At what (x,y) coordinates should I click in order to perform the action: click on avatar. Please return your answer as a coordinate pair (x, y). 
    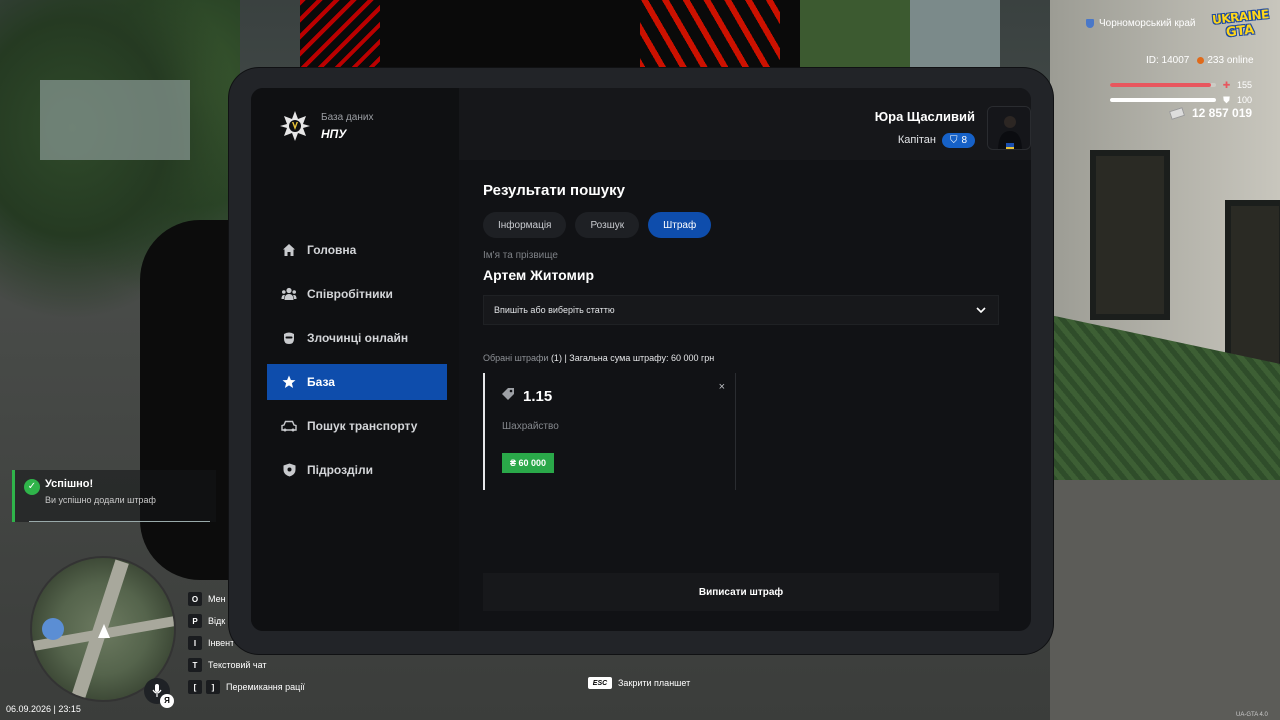
    Looking at the image, I should click on (1009, 128).